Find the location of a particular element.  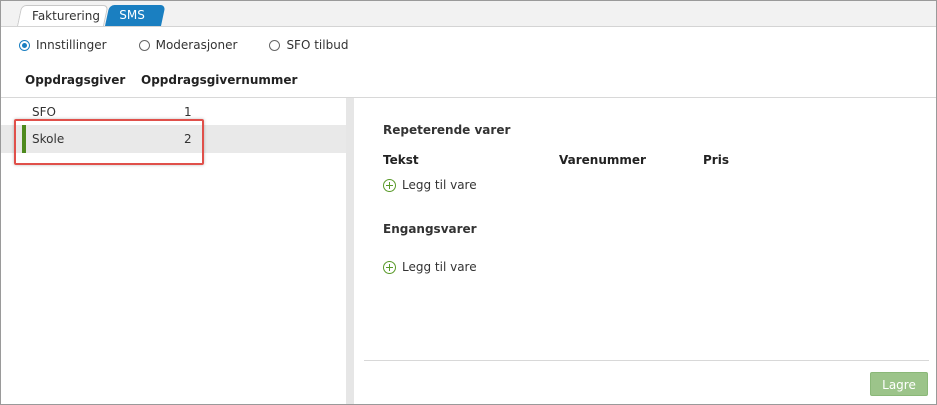

footer-divider is located at coordinates (646, 360).